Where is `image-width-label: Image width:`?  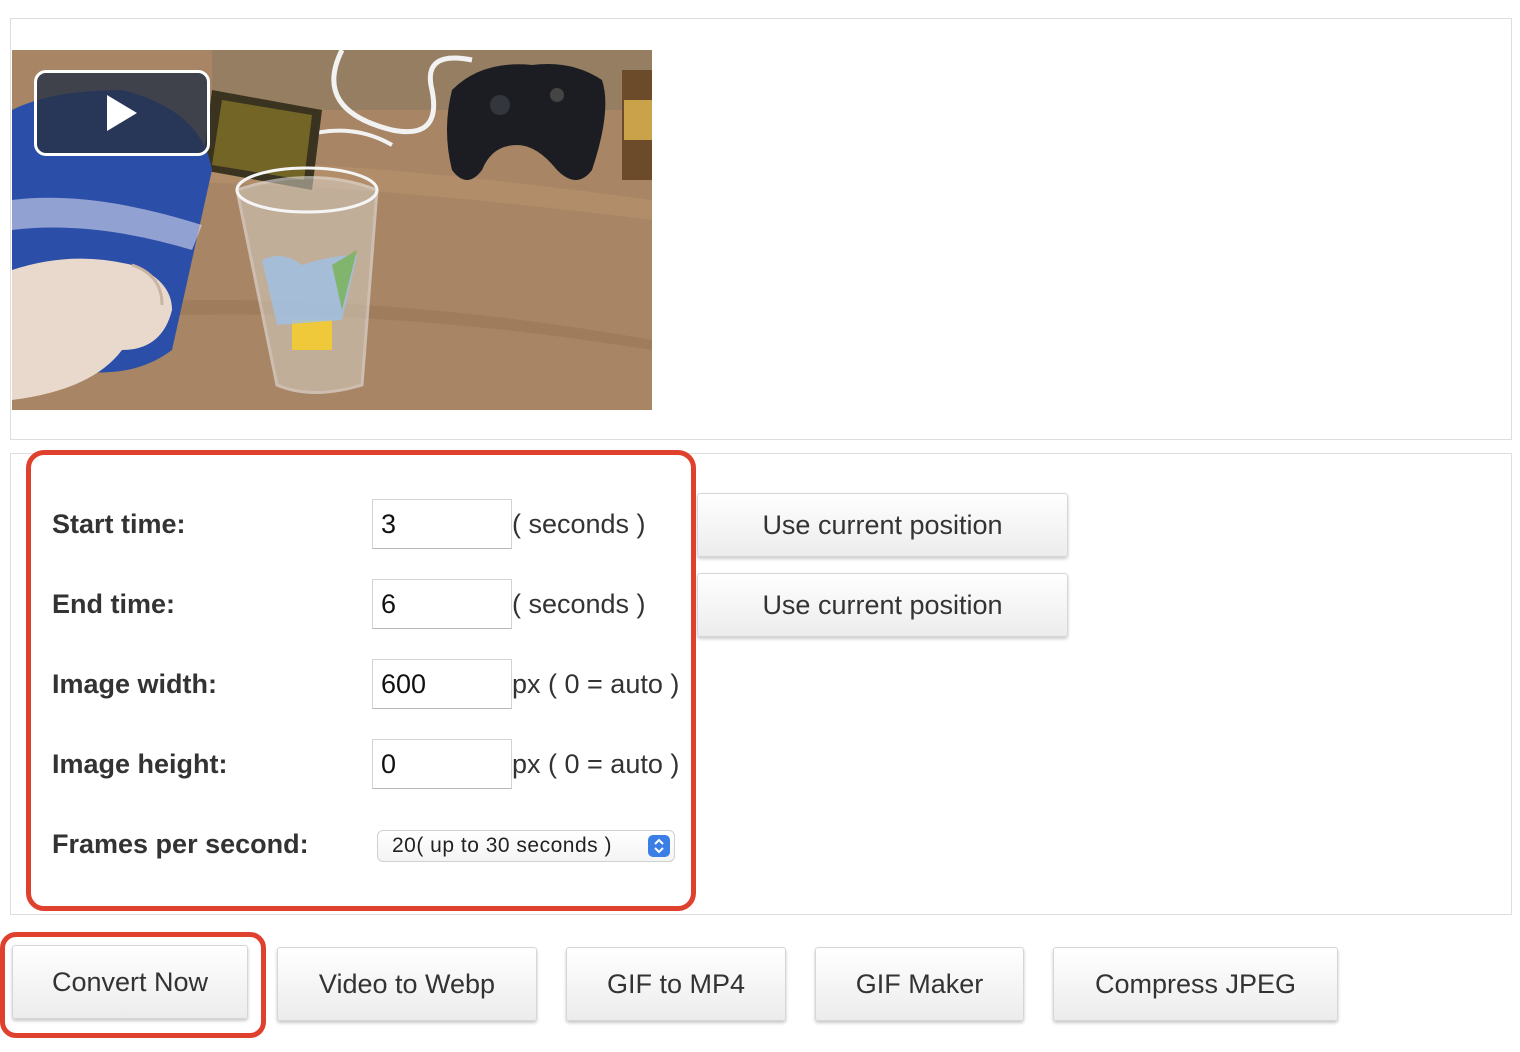
image-width-label: Image width: is located at coordinates (135, 684).